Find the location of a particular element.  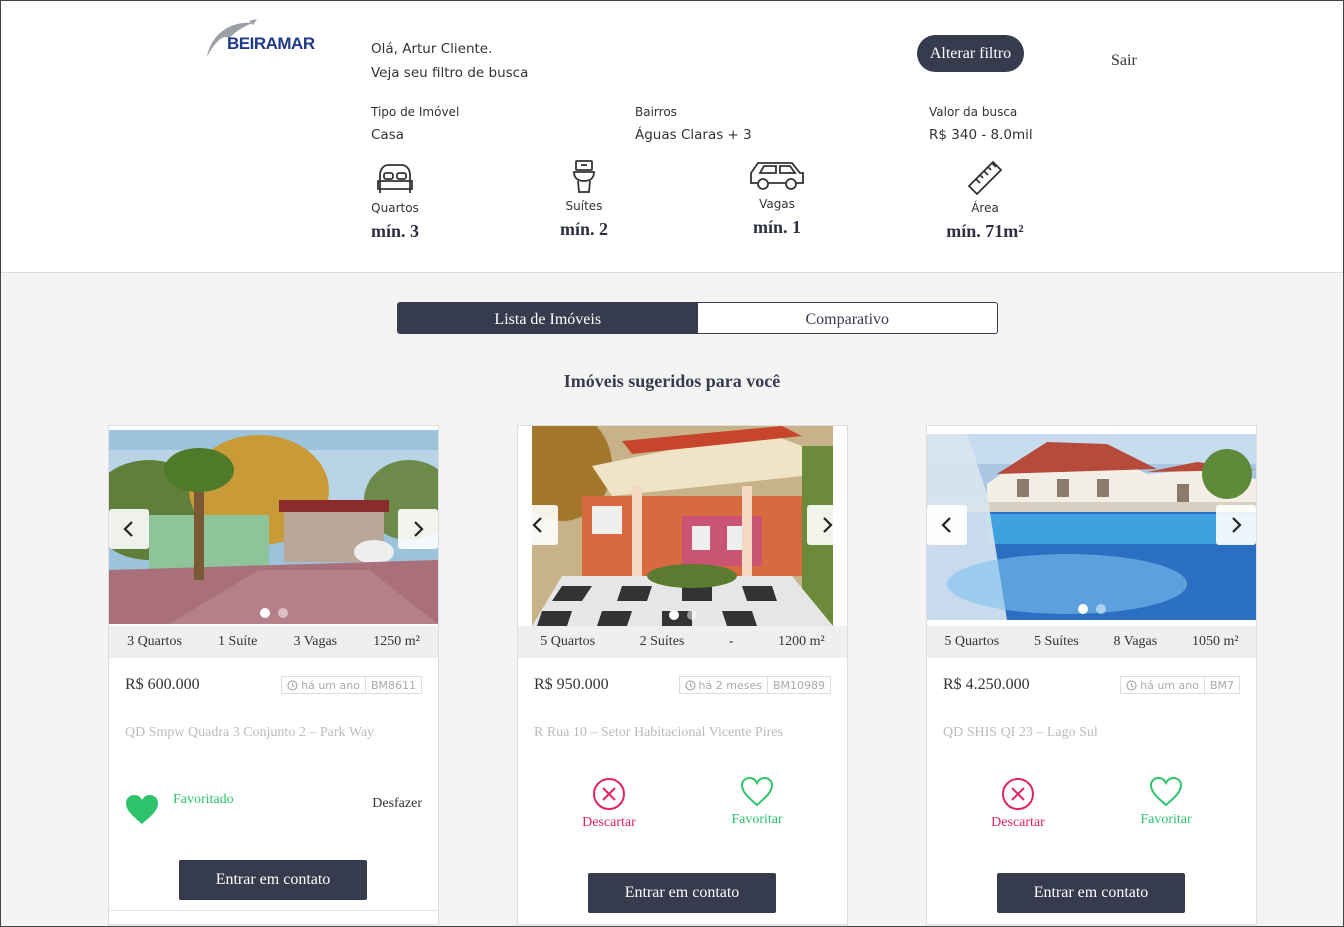

price-range-value: R$ 340 - 8.0mil is located at coordinates (981, 135).